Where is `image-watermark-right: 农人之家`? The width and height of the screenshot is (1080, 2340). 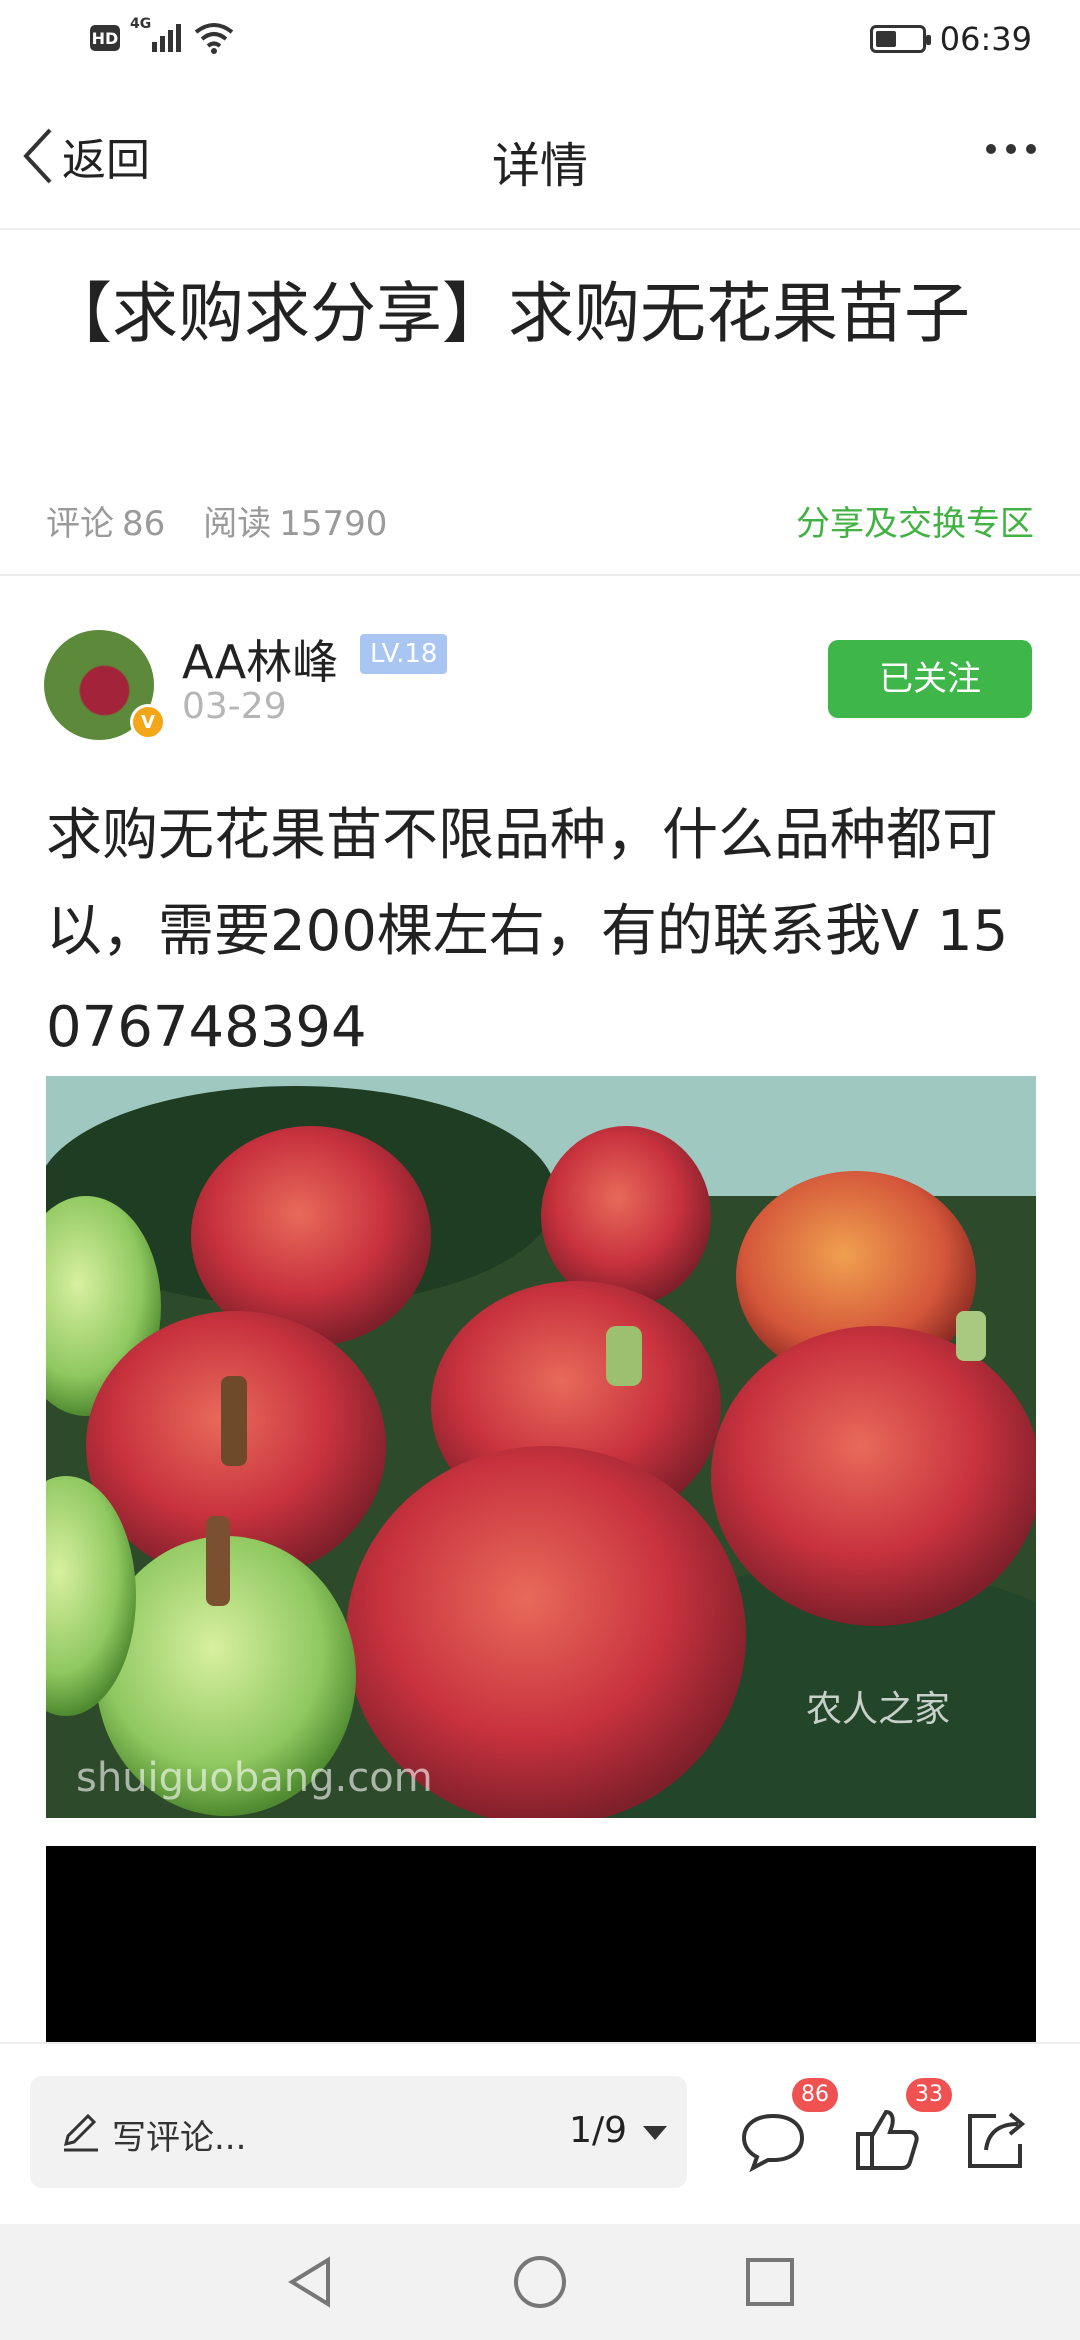
image-watermark-right: 农人之家 is located at coordinates (878, 1709).